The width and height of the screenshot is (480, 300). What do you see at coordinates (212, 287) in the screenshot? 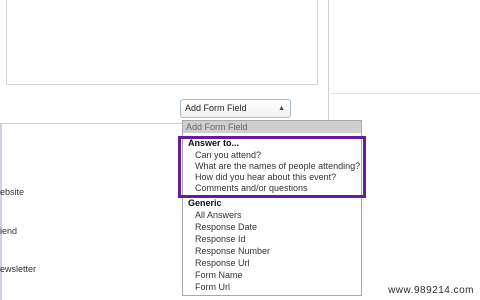
I see `dropdown-option: Form Url` at bounding box center [212, 287].